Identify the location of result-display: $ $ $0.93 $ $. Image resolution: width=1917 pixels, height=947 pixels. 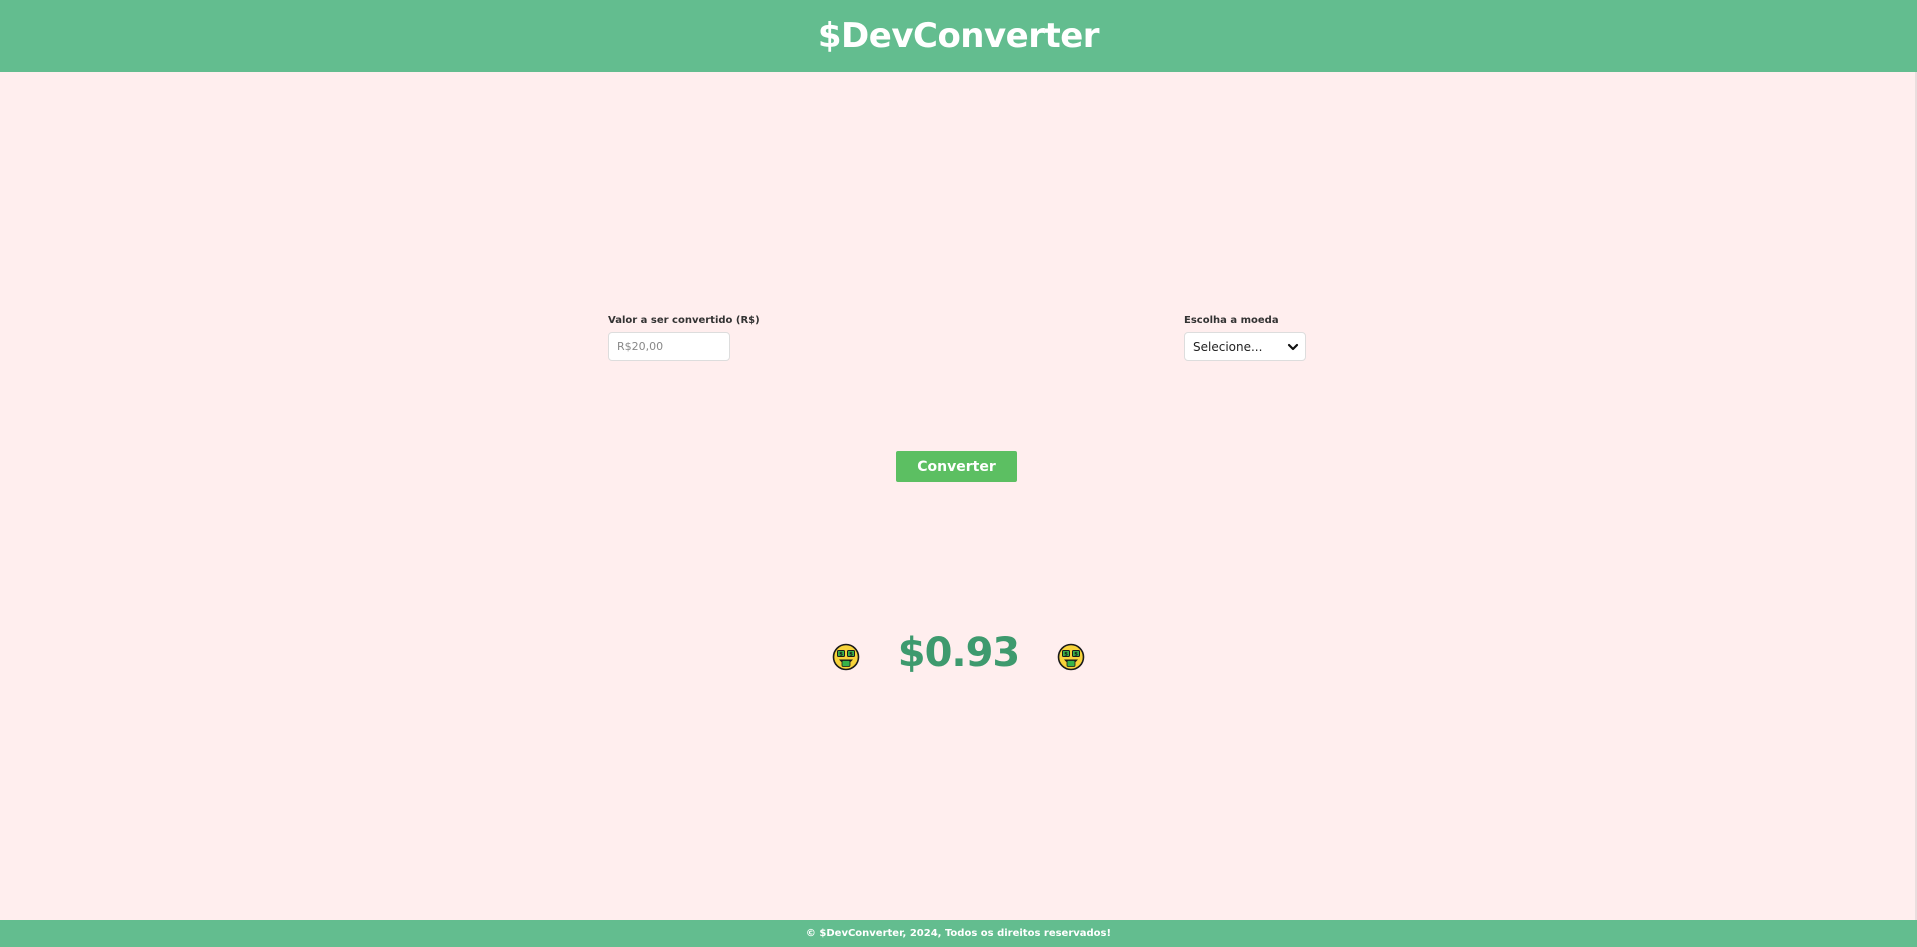
(958, 653).